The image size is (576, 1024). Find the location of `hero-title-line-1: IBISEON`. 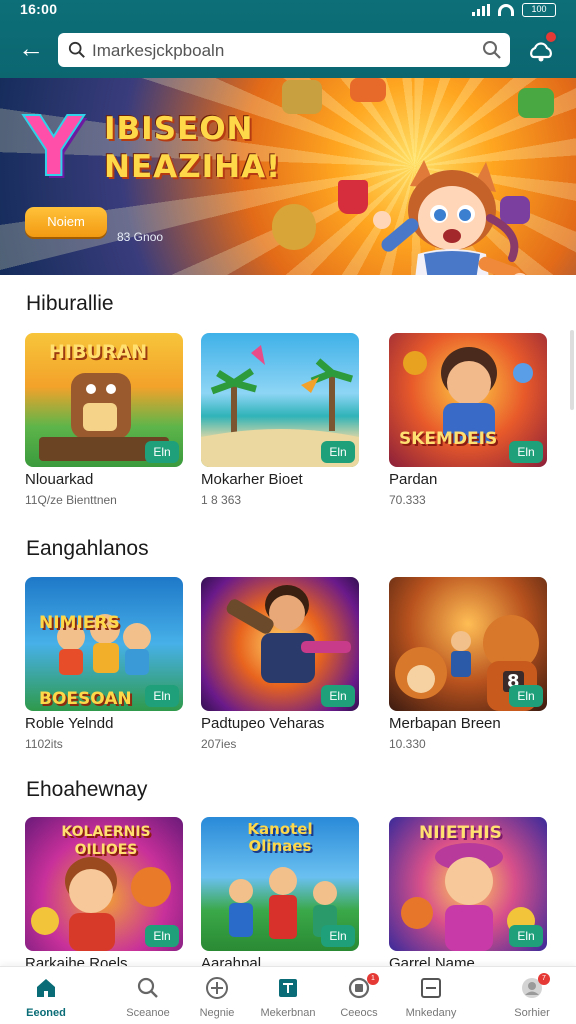

hero-title-line-1: IBISEON is located at coordinates (179, 129).